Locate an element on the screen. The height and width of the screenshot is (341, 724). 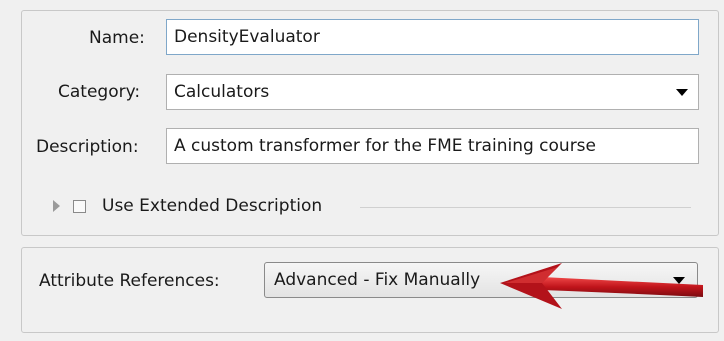
dropdown-caret-icon is located at coordinates (682, 92).